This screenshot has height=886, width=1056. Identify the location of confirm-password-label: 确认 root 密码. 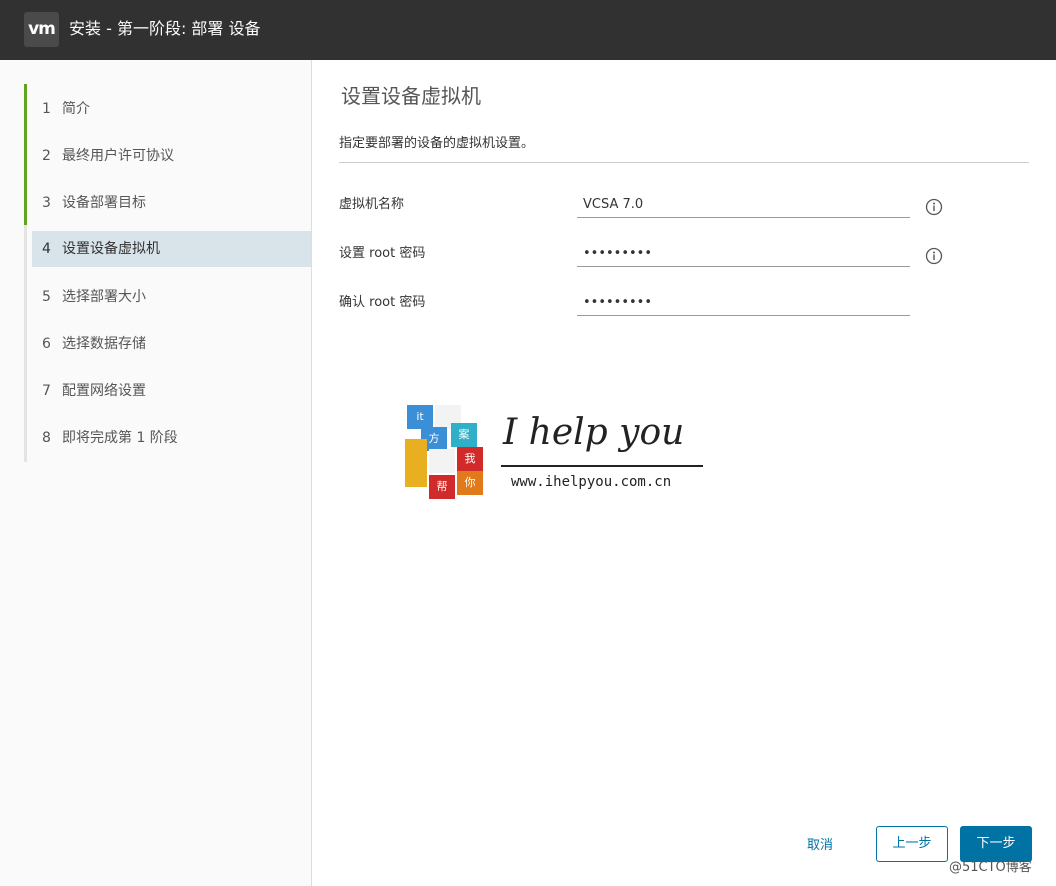
(382, 302).